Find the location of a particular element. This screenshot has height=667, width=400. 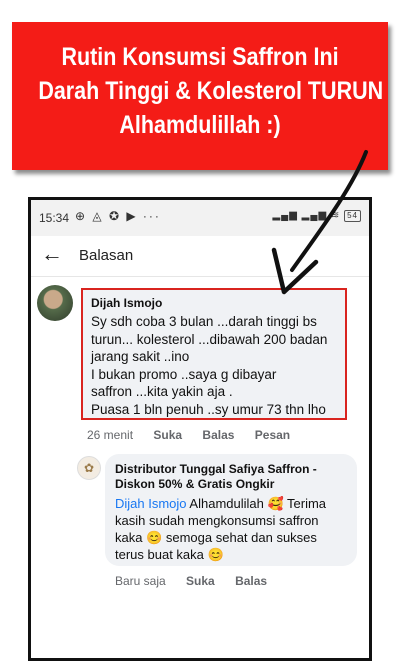

battery-icon: 54 is located at coordinates (352, 216).